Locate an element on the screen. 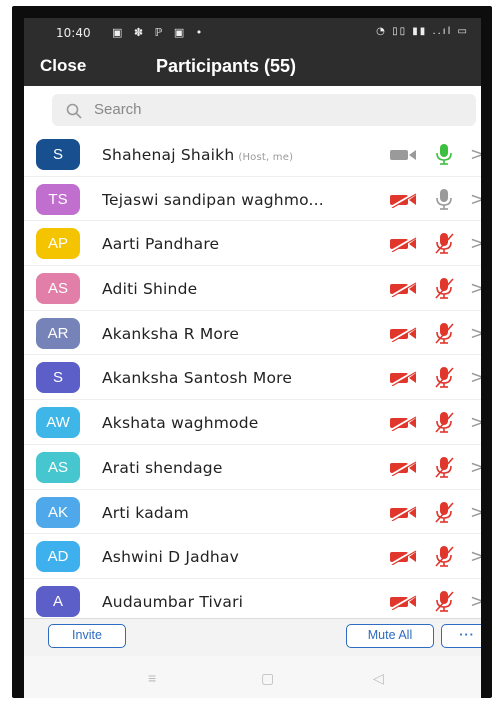 The height and width of the screenshot is (704, 502). back-icon: ◁ is located at coordinates (378, 678).